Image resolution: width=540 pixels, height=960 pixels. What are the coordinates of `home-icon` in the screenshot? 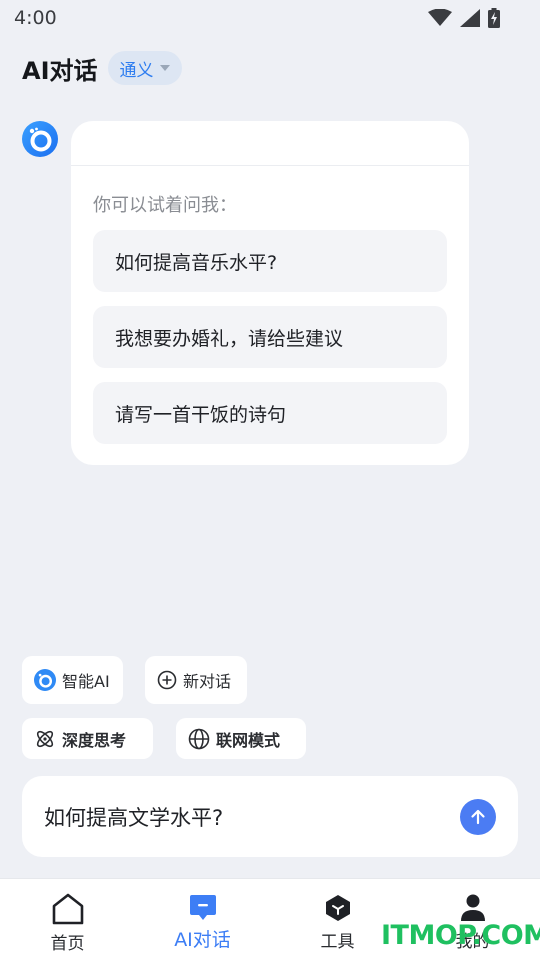 It's located at (67, 909).